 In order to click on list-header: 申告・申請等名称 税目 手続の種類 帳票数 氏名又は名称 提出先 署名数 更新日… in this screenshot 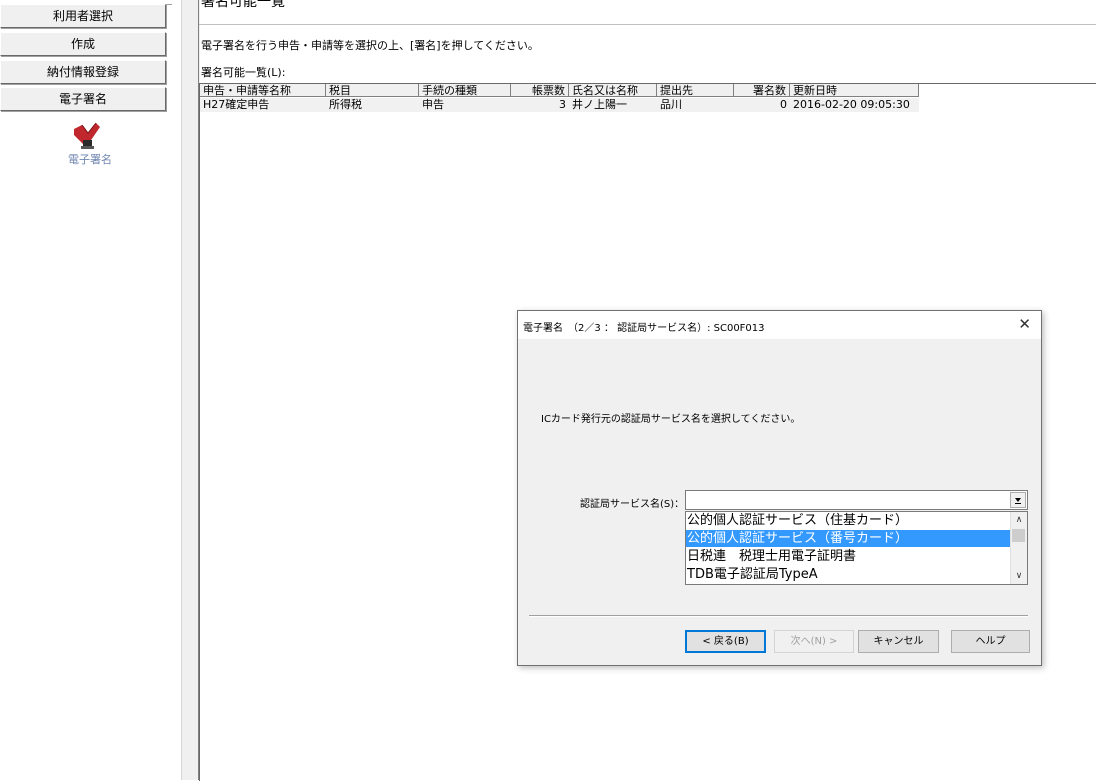, I will do `click(559, 91)`.